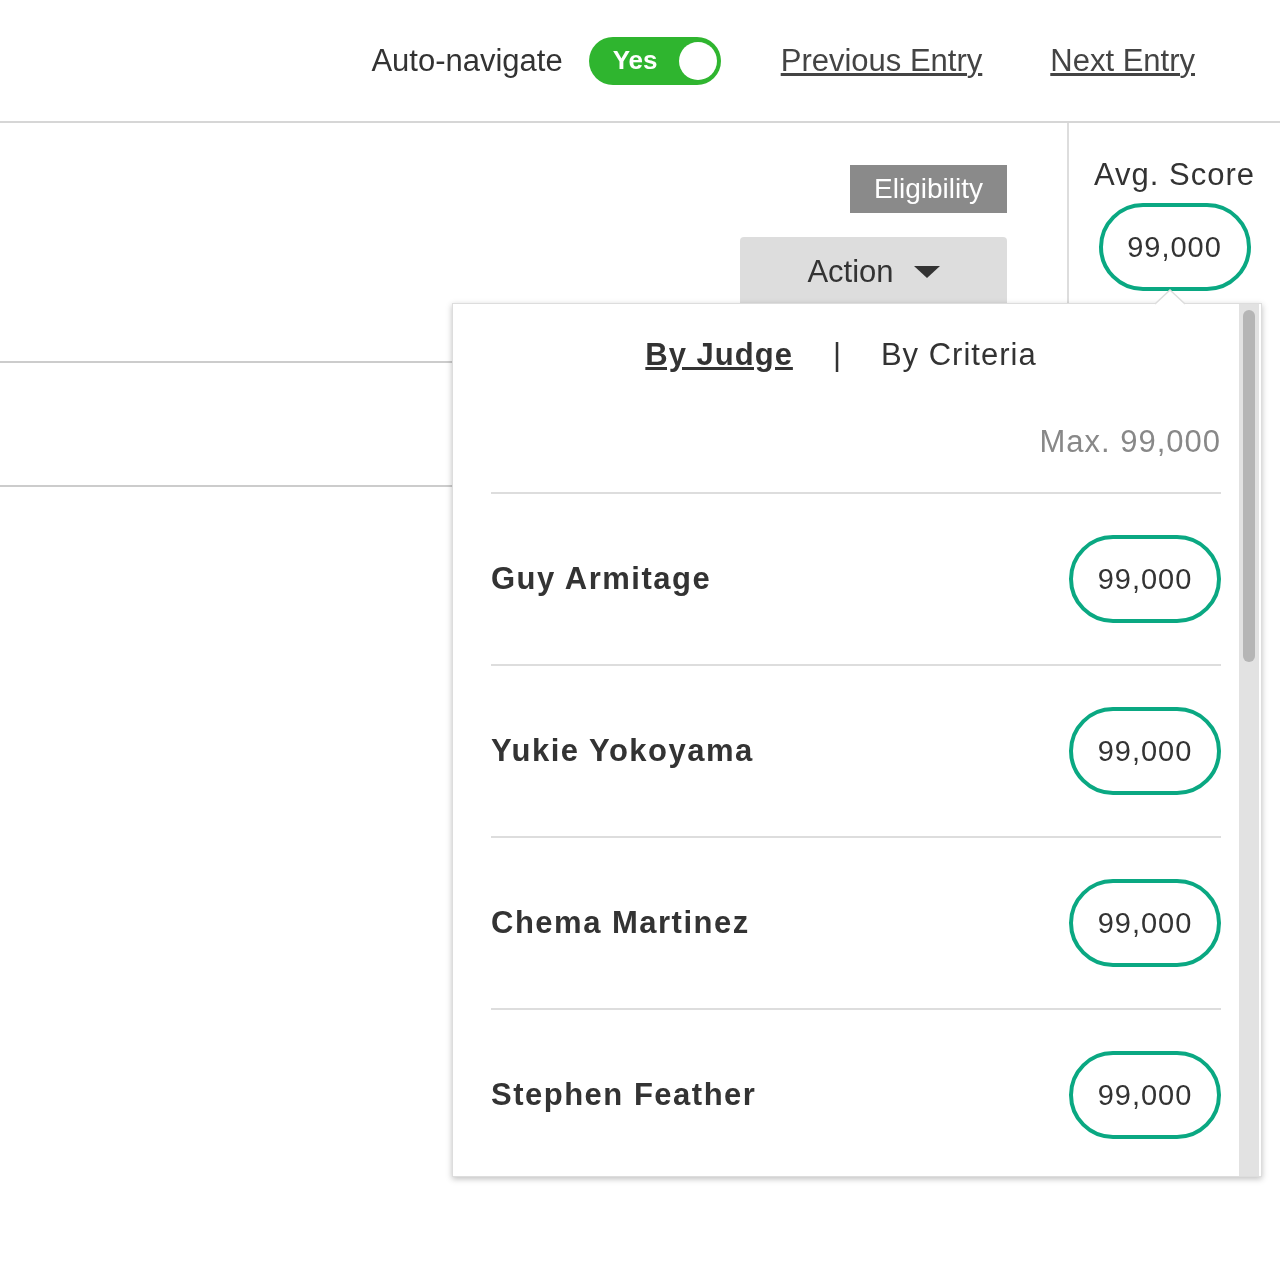 This screenshot has height=1280, width=1280. Describe the element at coordinates (928, 189) in the screenshot. I see `eligibility-badge: Eligibility` at that location.